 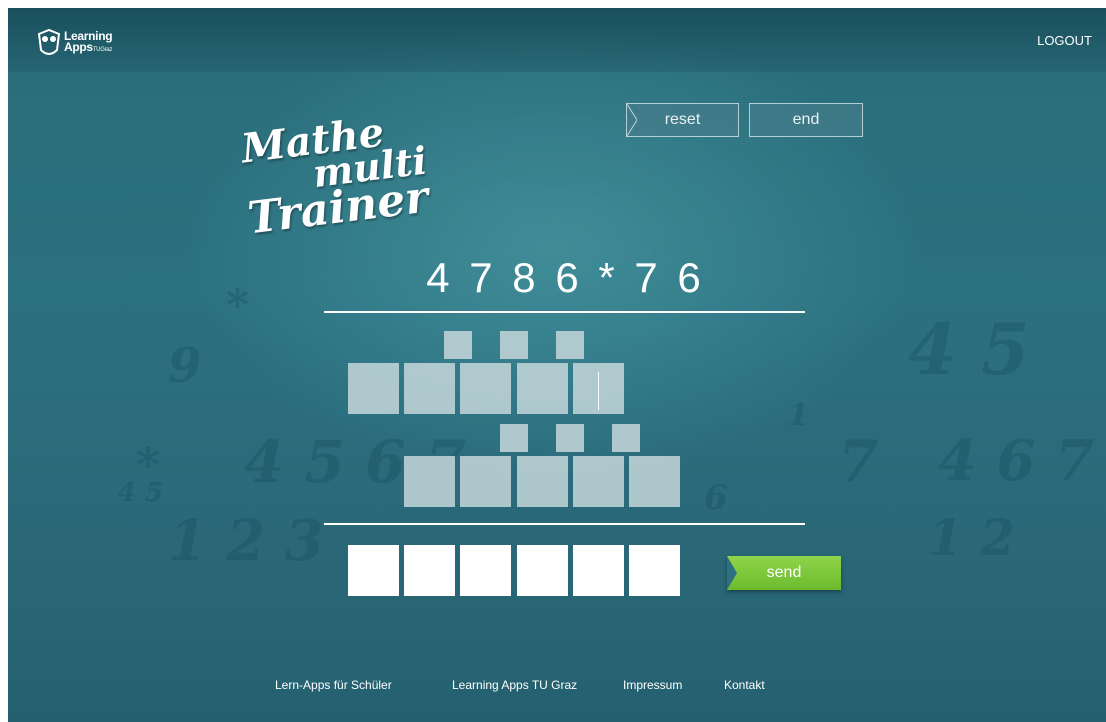 What do you see at coordinates (564, 277) in the screenshot?
I see `problem-expression: 4 7 8 6 * 7 6` at bounding box center [564, 277].